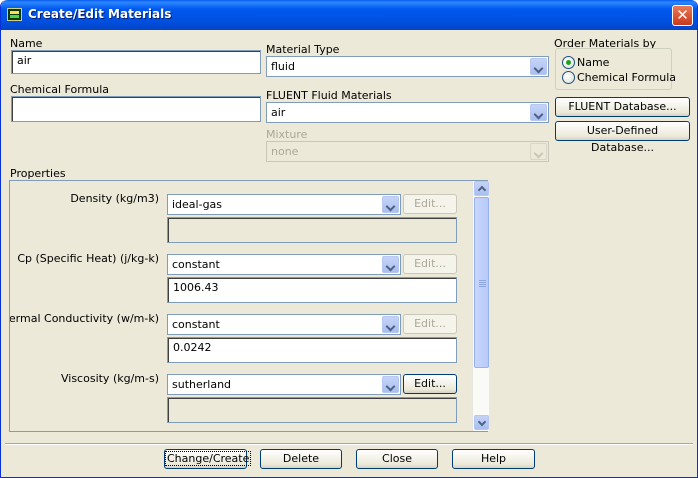  I want to click on thermal-conductivity-value-field: 0.0242, so click(312, 350).